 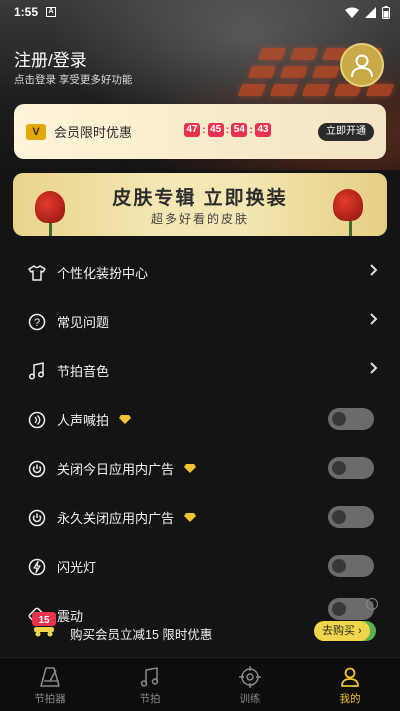 I want to click on shirt-icon, so click(x=37, y=273).